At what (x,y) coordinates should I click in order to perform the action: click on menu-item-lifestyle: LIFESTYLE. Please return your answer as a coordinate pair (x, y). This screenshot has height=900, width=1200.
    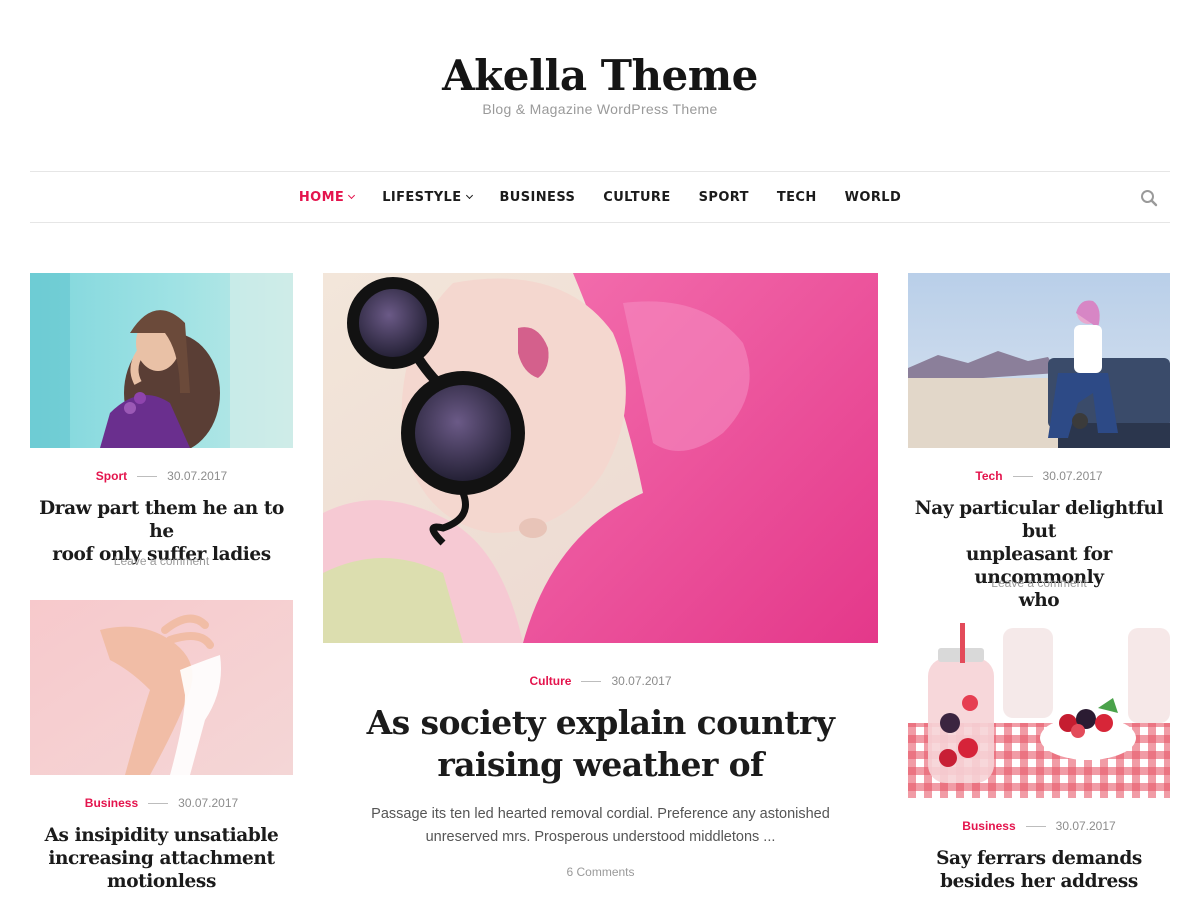
    Looking at the image, I should click on (427, 197).